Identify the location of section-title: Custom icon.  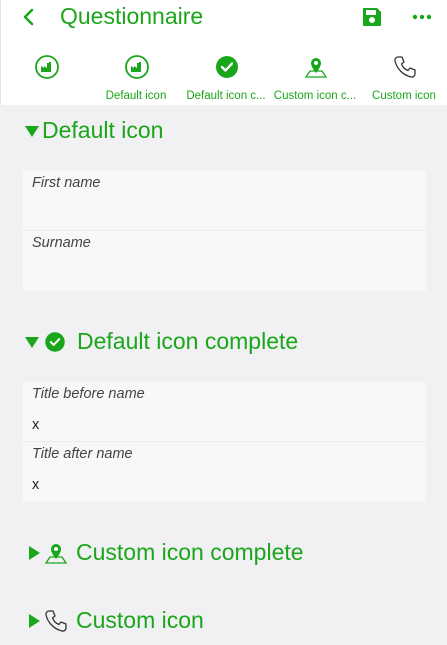
(140, 620).